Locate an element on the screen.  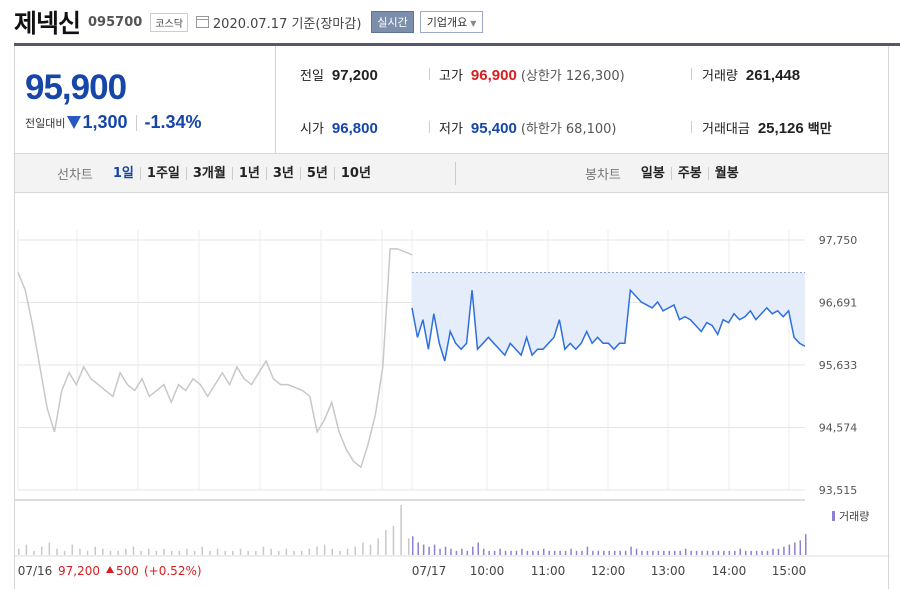
base-date: 2020.07.17 기준(장마감) is located at coordinates (287, 24).